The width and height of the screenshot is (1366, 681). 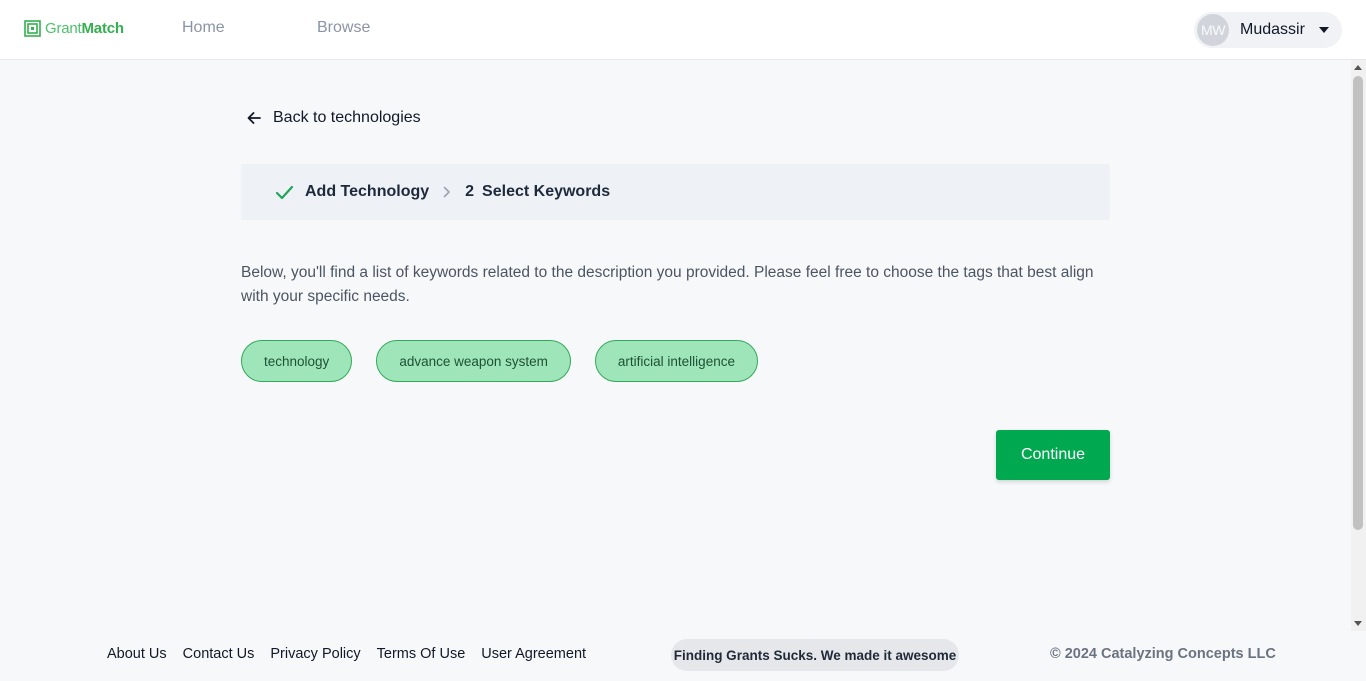 I want to click on step-select-keywords: 2 Select Keywords, so click(x=537, y=192).